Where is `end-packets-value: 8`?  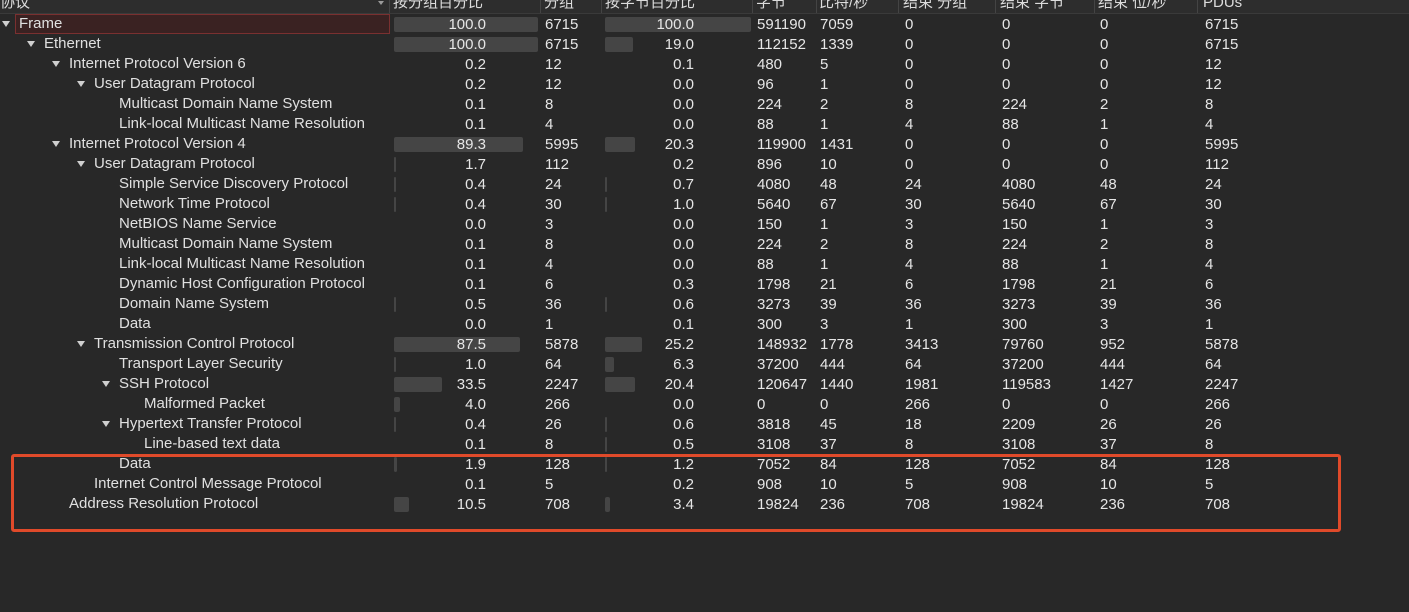
end-packets-value: 8 is located at coordinates (909, 244).